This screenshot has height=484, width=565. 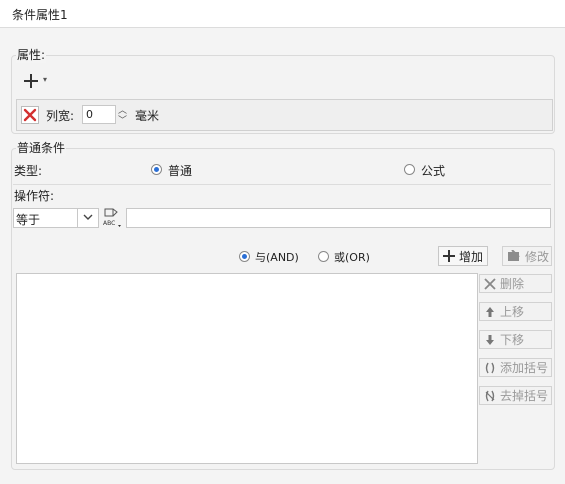 I want to click on arrow-up-icon, so click(x=490, y=311).